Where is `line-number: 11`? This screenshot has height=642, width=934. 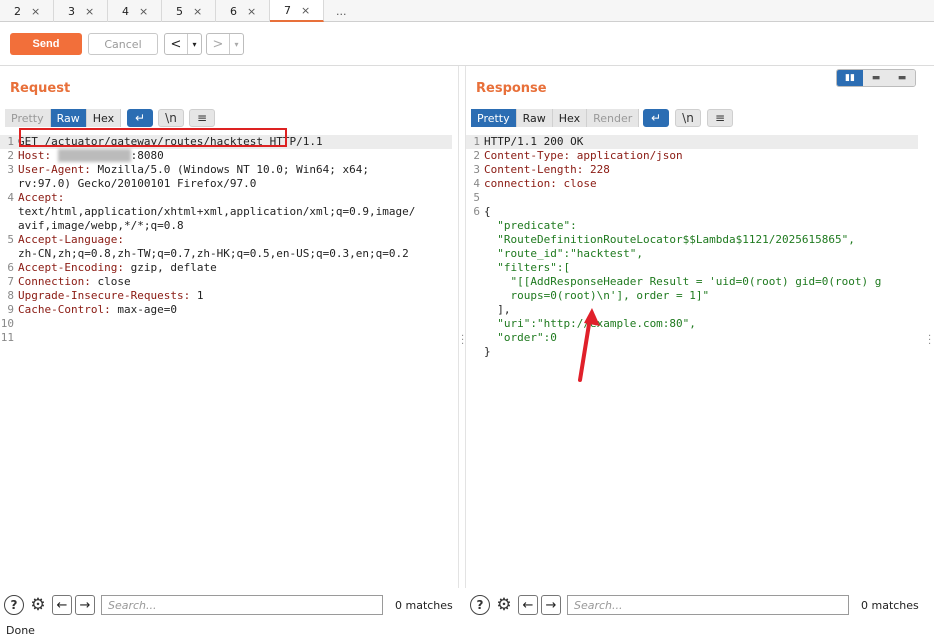 line-number: 11 is located at coordinates (7, 337).